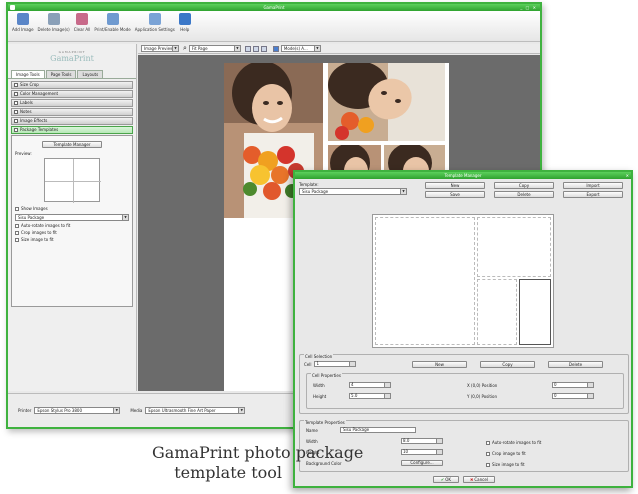  I want to click on section-package-templates: Package Templates, so click(72, 130).